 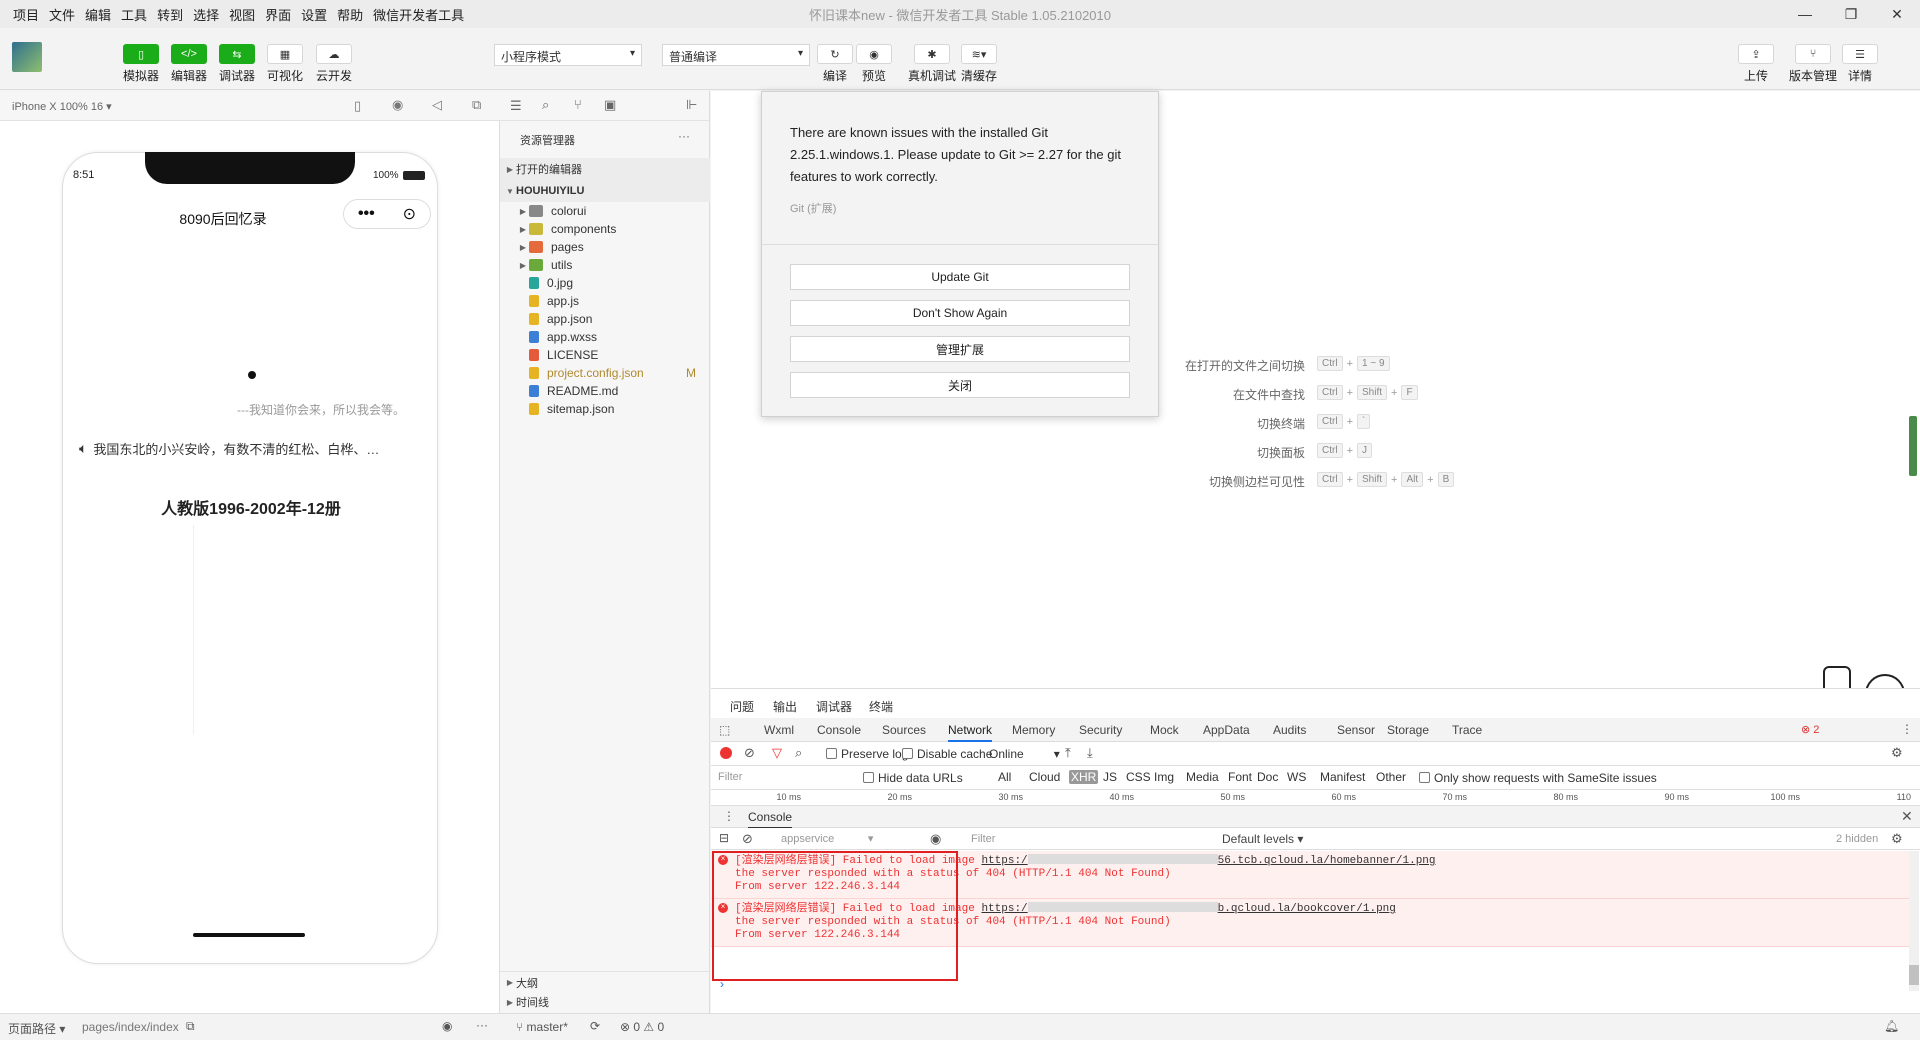 What do you see at coordinates (1805, 14) in the screenshot?
I see `minimize-button: —` at bounding box center [1805, 14].